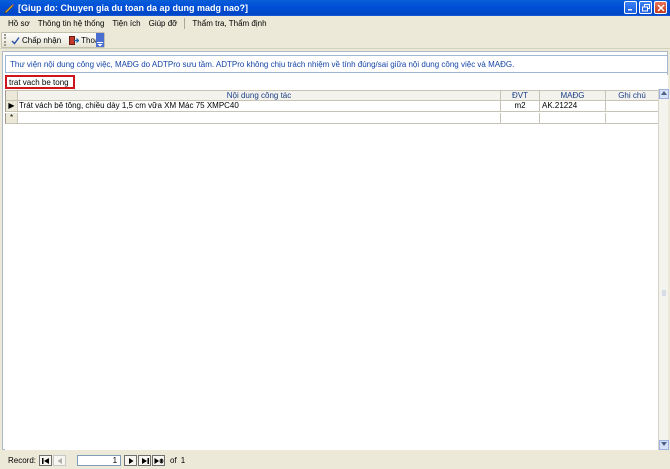 The height and width of the screenshot is (469, 670). Describe the element at coordinates (259, 118) in the screenshot. I see `new-cell-noi-dung` at that location.